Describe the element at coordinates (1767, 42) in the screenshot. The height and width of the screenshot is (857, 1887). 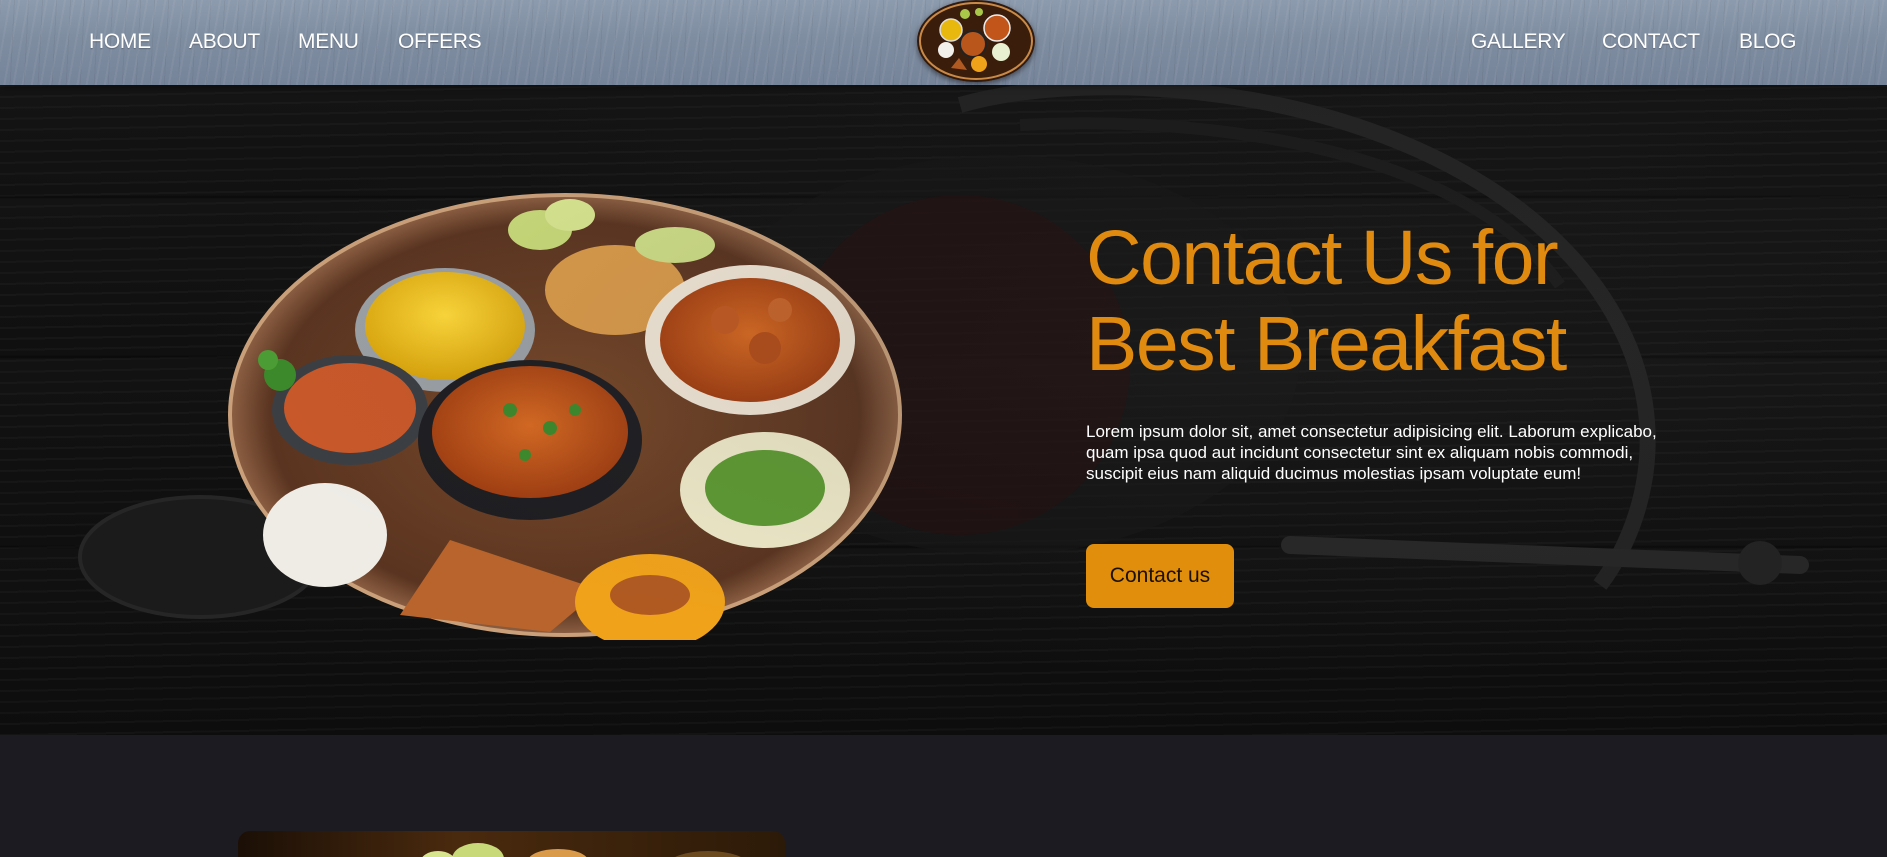
I see `nav-blog-link: BLOG` at that location.